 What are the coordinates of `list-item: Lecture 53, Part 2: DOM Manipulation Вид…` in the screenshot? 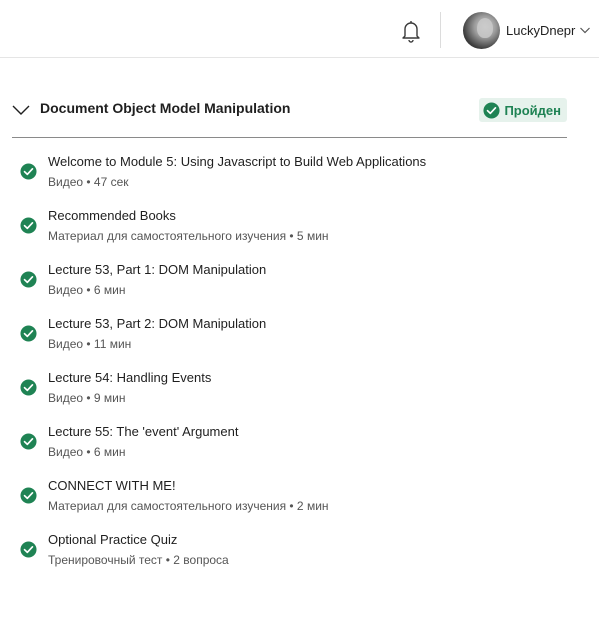 It's located at (292, 335).